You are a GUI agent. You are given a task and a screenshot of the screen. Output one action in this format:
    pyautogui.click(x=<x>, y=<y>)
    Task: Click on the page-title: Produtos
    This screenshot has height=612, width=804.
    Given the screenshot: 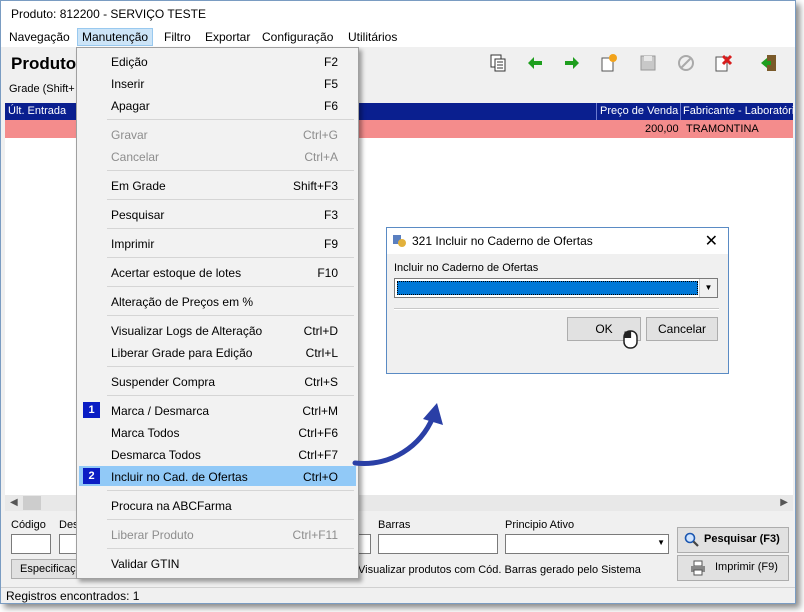 What is the action you would take?
    pyautogui.click(x=48, y=63)
    